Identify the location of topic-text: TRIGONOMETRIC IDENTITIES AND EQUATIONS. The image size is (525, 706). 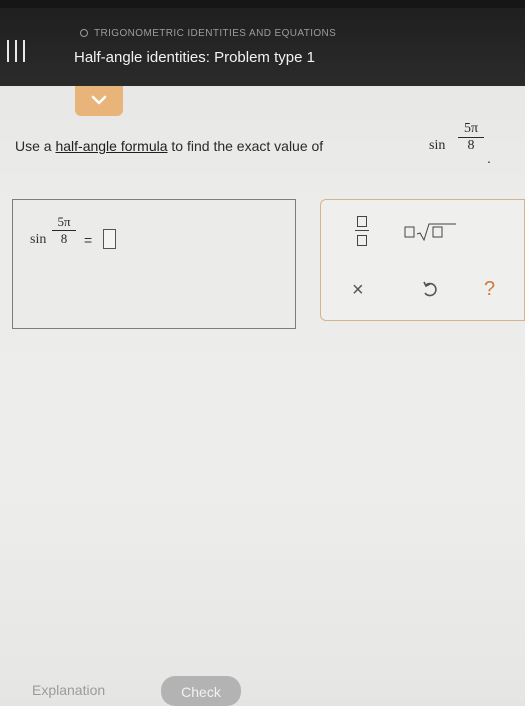
(215, 33).